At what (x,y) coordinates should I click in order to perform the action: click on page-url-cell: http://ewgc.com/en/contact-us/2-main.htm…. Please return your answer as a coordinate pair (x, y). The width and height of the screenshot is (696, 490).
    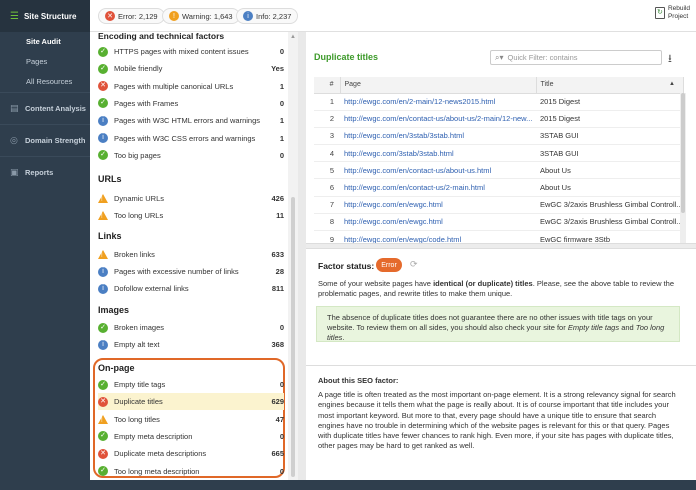
    Looking at the image, I should click on (438, 187).